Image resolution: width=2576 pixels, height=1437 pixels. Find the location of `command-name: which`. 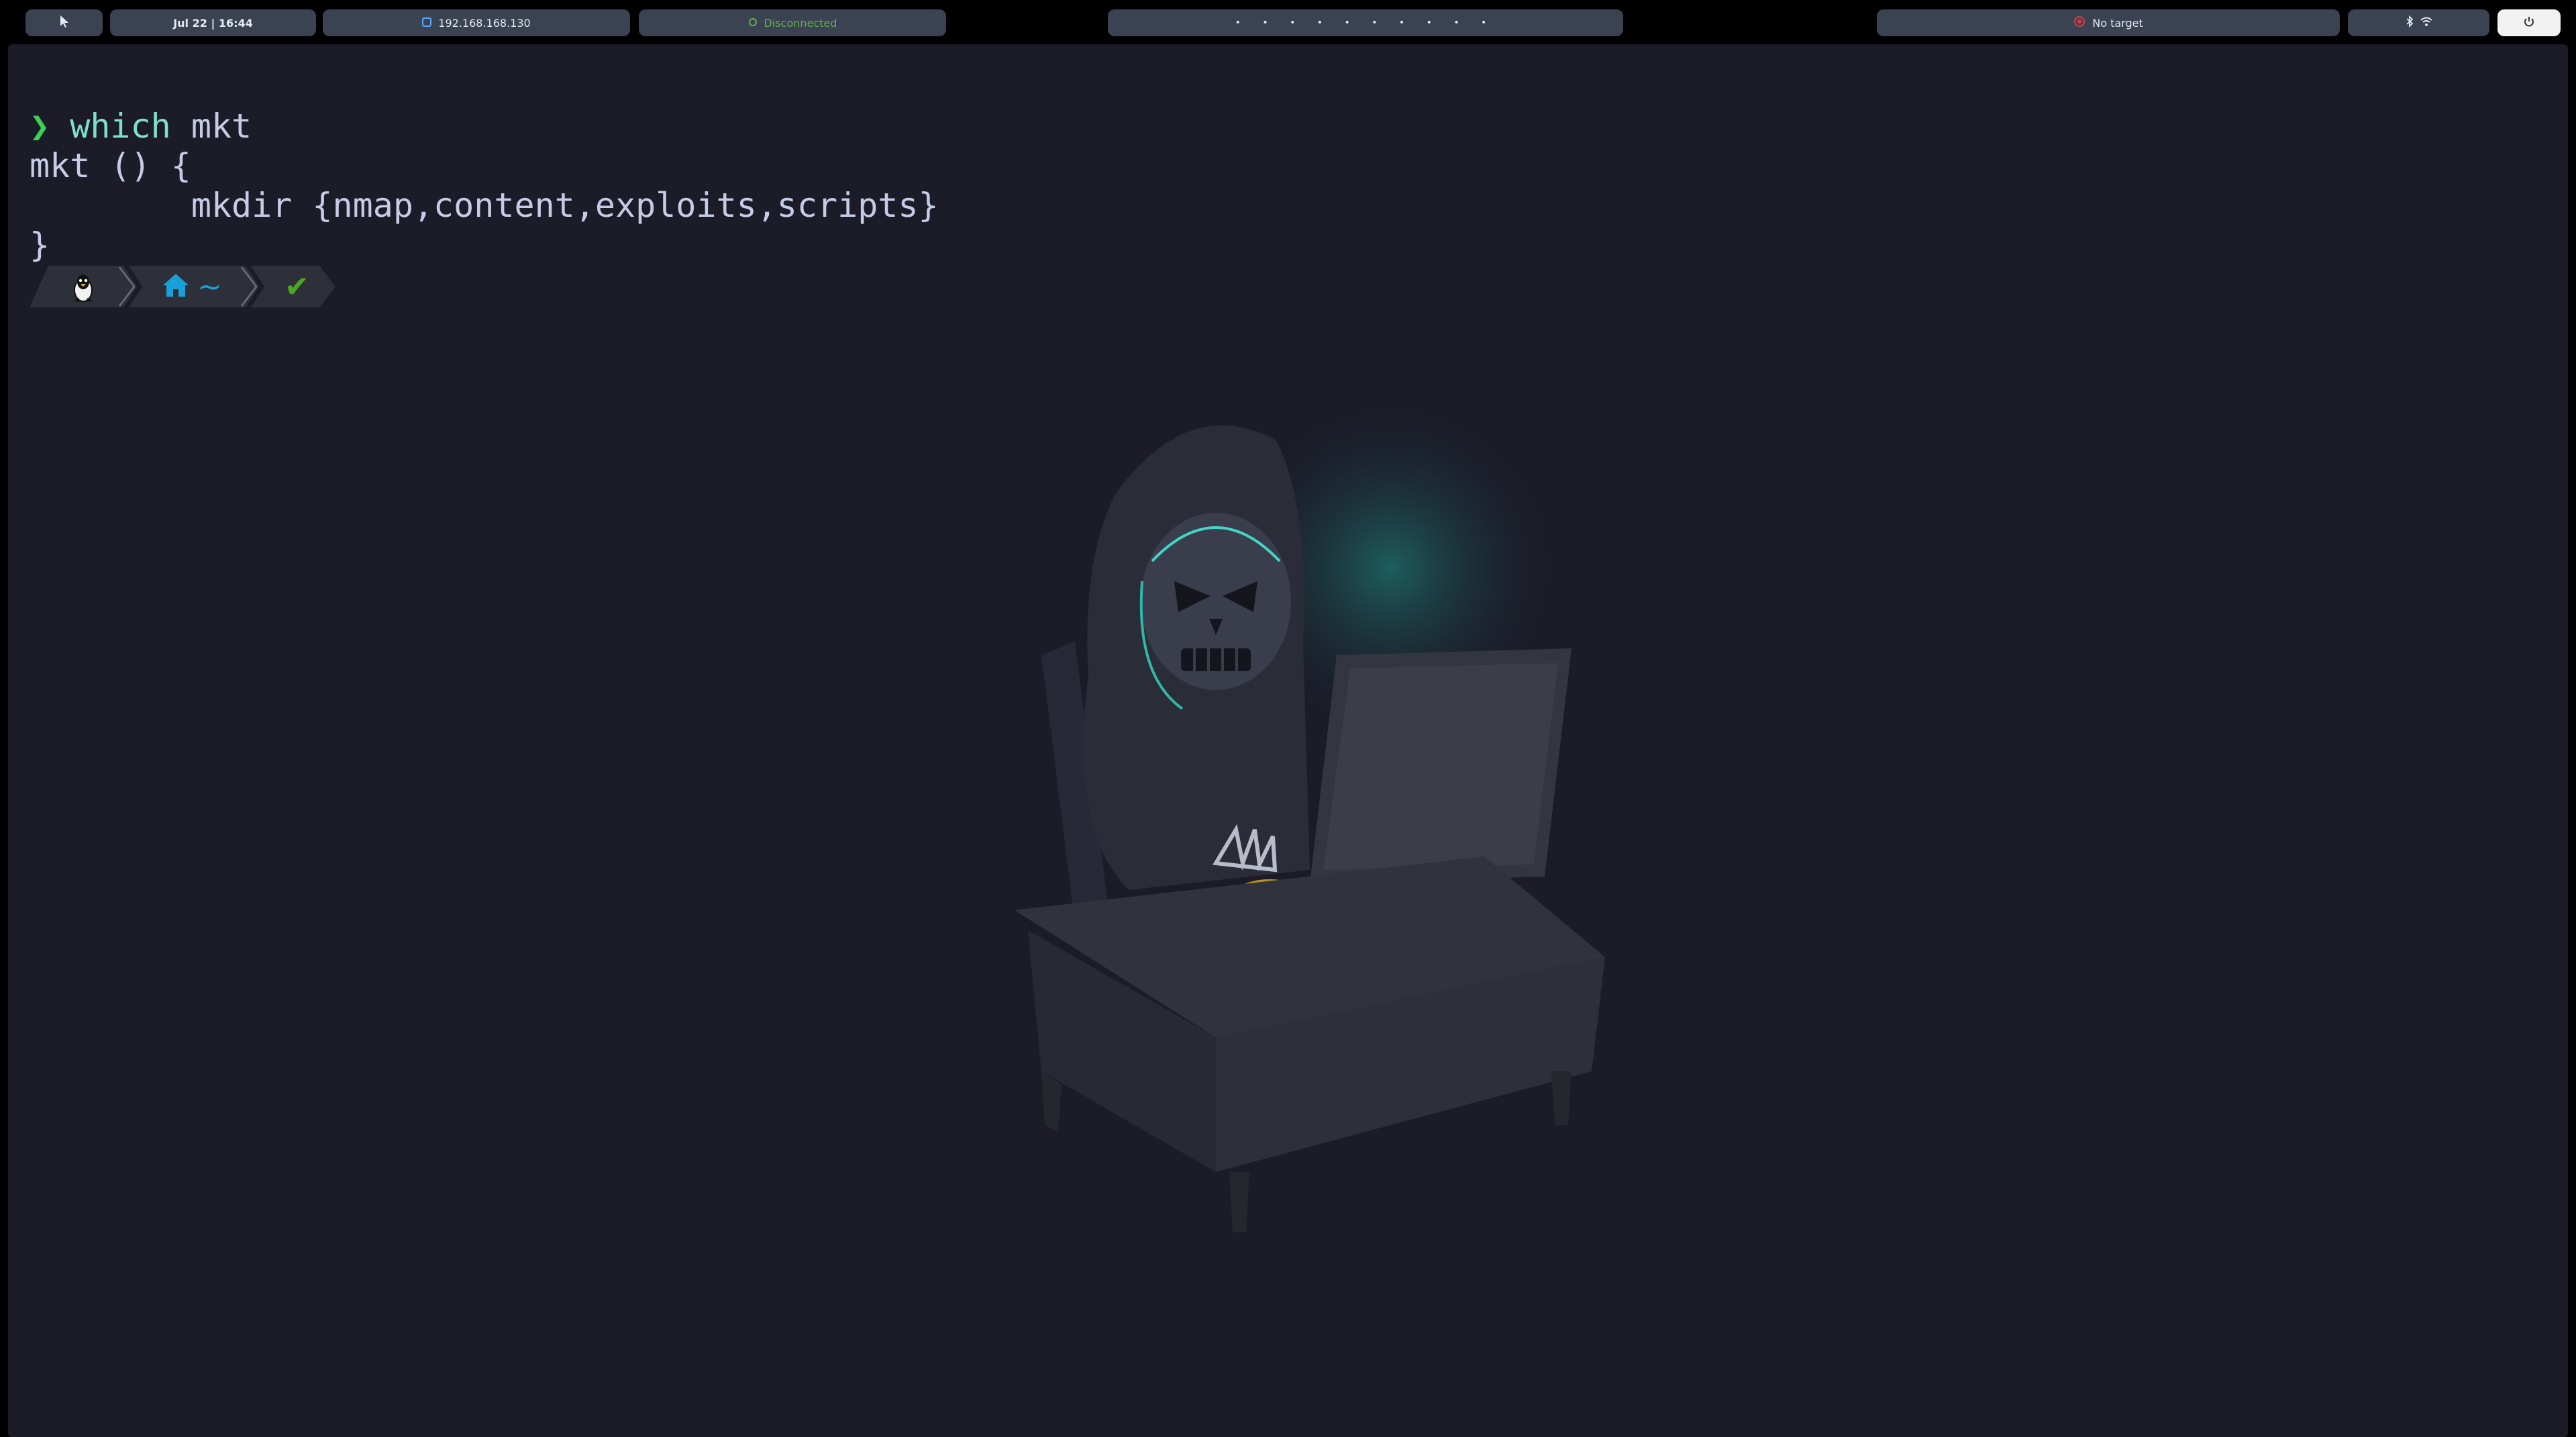

command-name: which is located at coordinates (120, 126).